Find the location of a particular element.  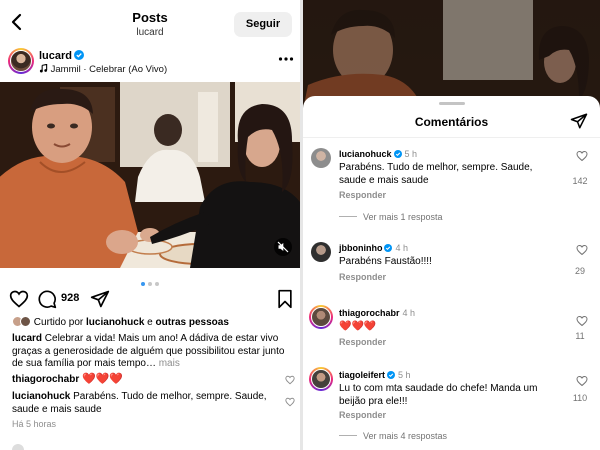

post-actions: 928 is located at coordinates (150, 299).